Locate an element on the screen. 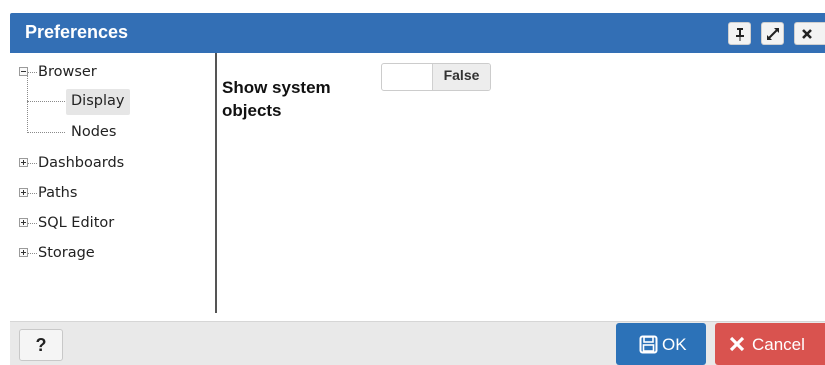 The height and width of the screenshot is (365, 825). cancel-button-label: Cancel is located at coordinates (778, 344).